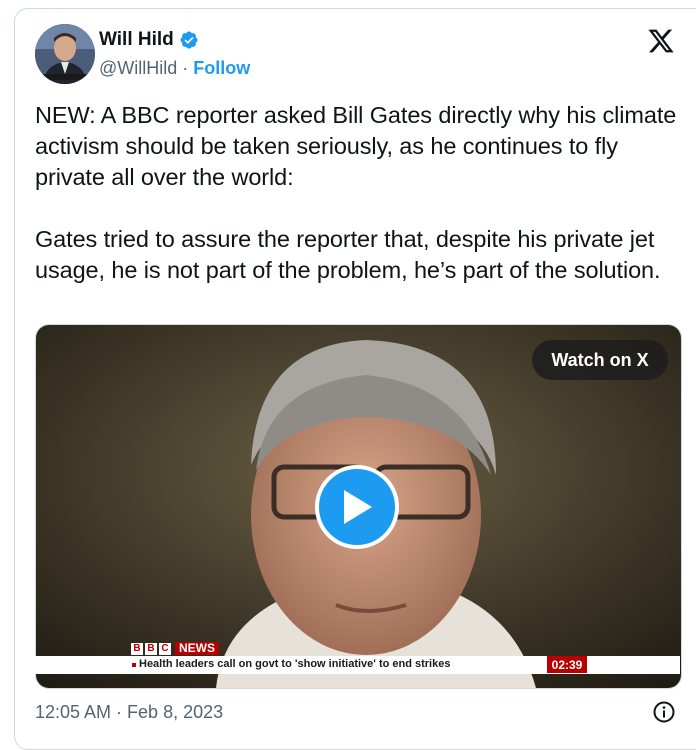 Image resolution: width=696 pixels, height=750 pixels. What do you see at coordinates (567, 664) in the screenshot?
I see `video-clock: 02:39` at bounding box center [567, 664].